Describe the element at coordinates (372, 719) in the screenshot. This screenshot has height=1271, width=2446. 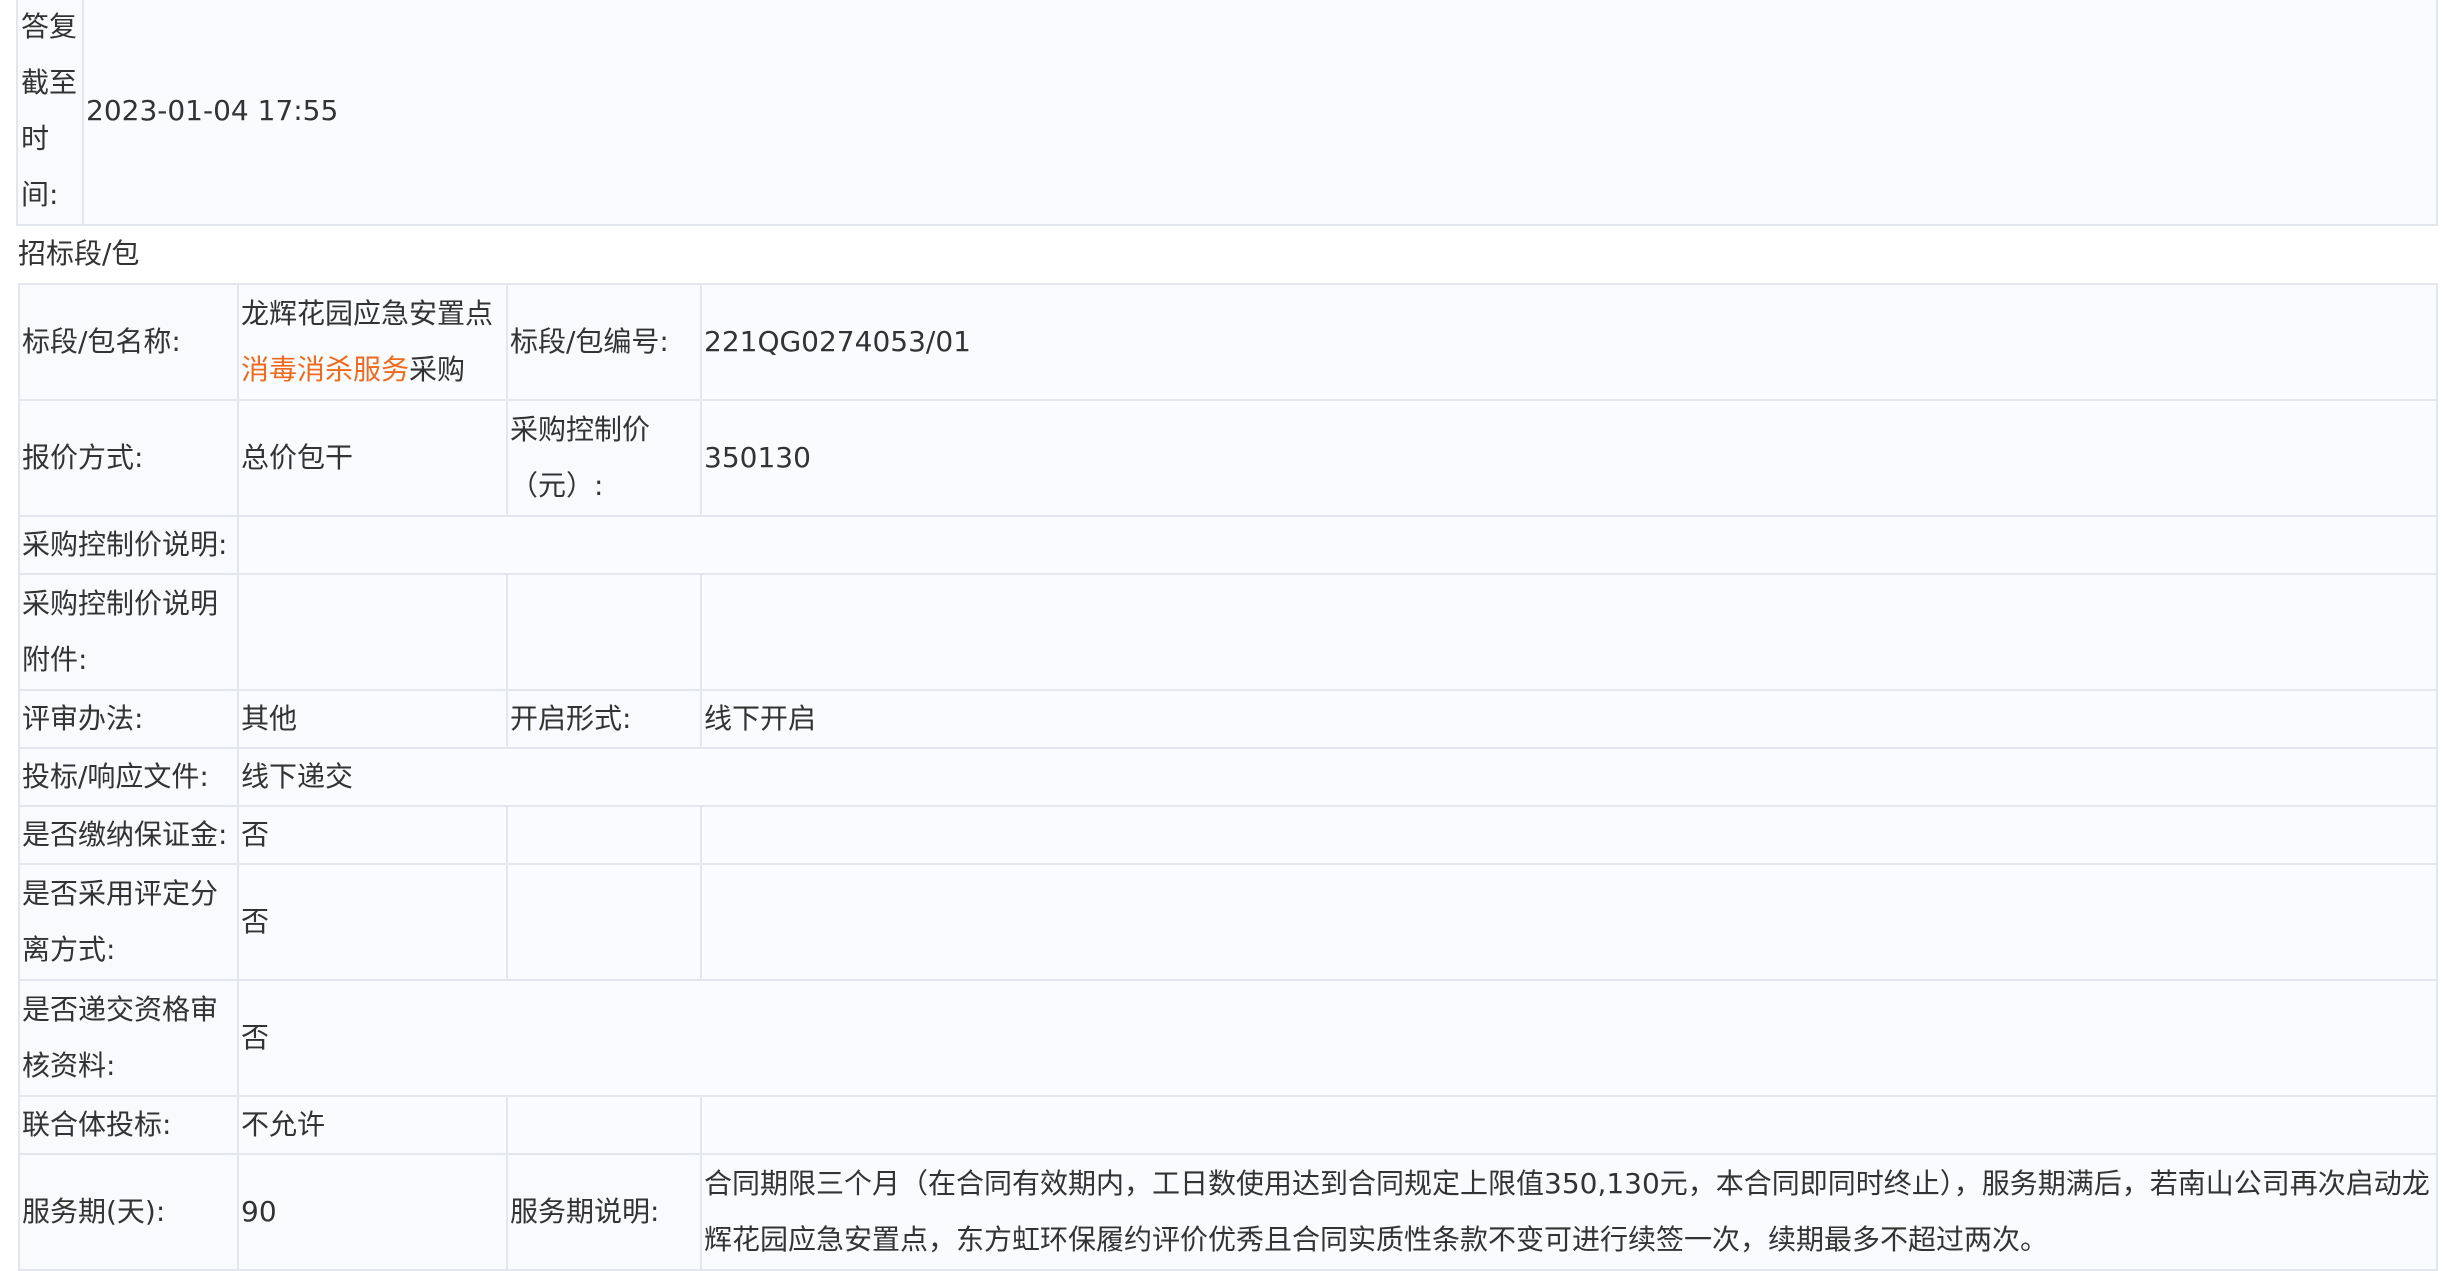
I see `evaluation-method-value: 其他` at that location.